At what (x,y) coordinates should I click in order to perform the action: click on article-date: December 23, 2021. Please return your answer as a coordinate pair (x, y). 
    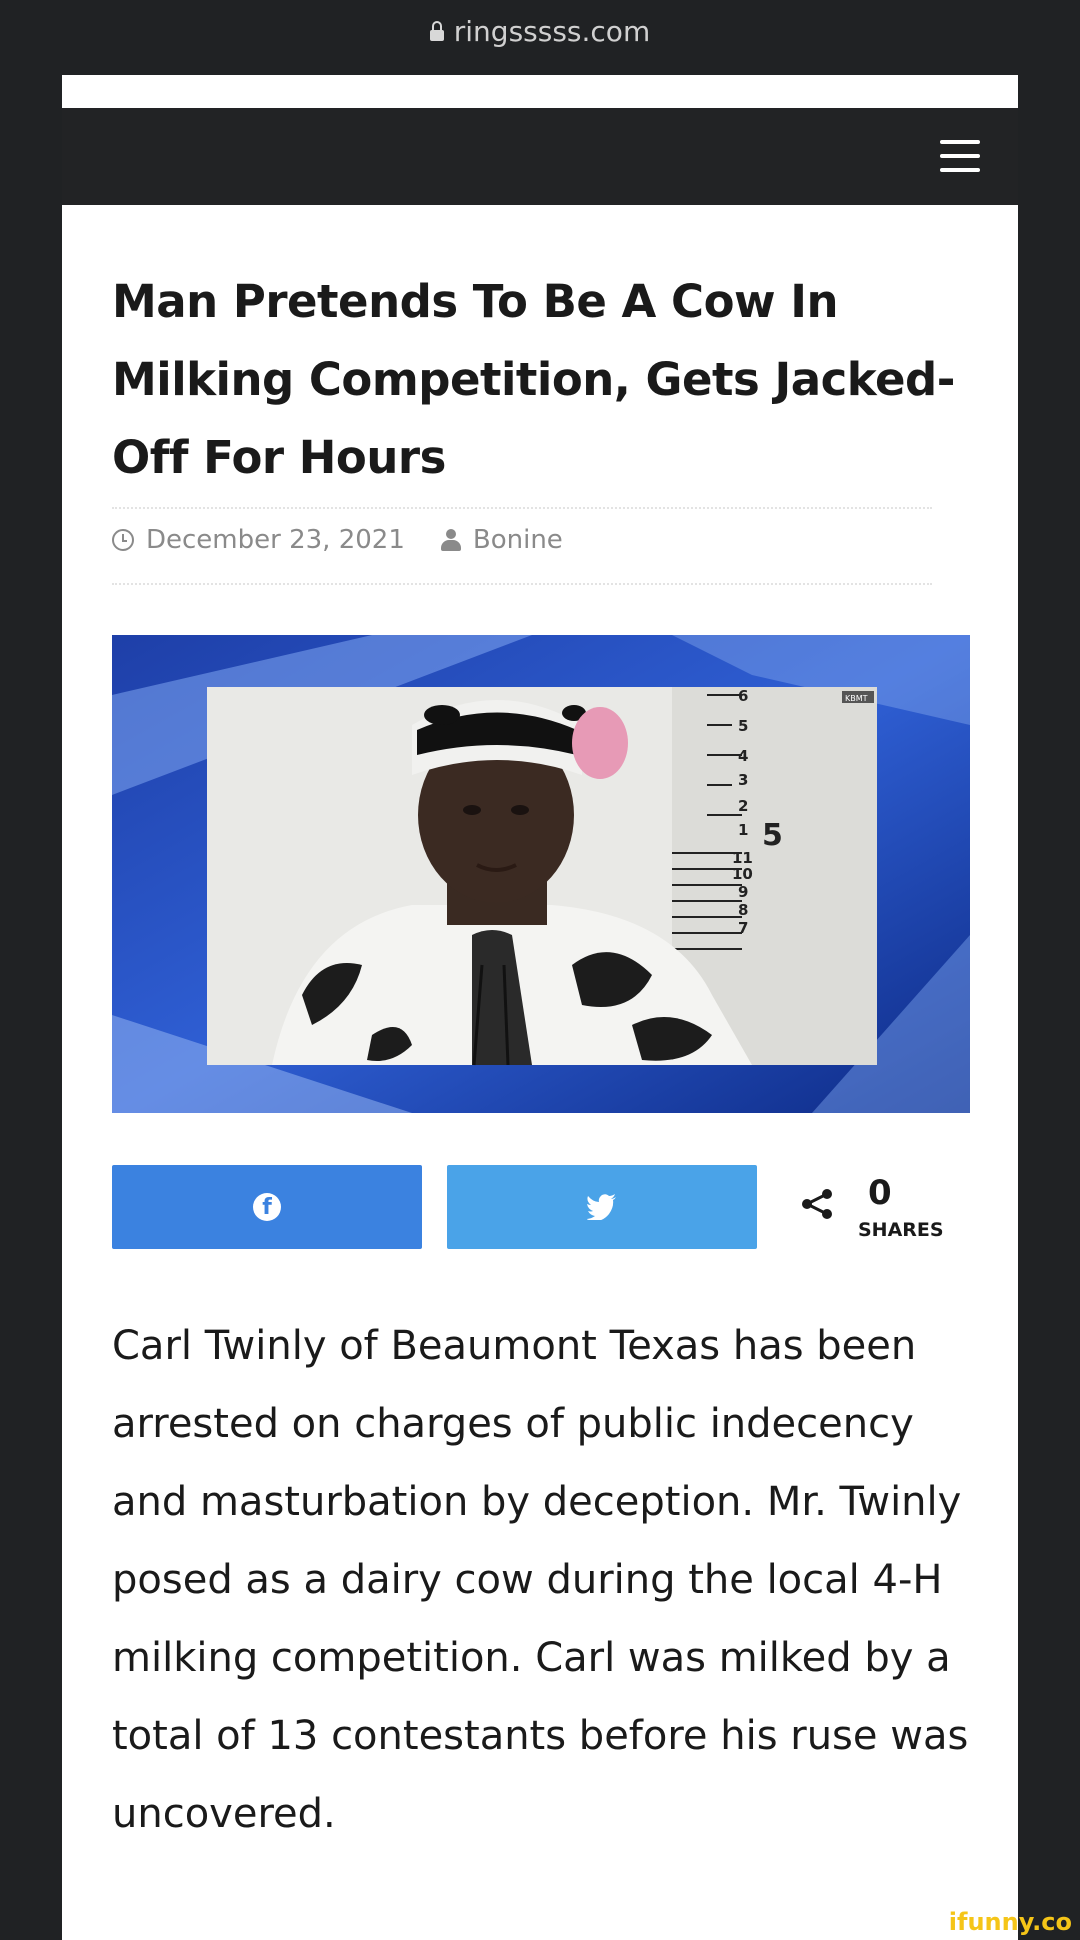
    Looking at the image, I should click on (275, 540).